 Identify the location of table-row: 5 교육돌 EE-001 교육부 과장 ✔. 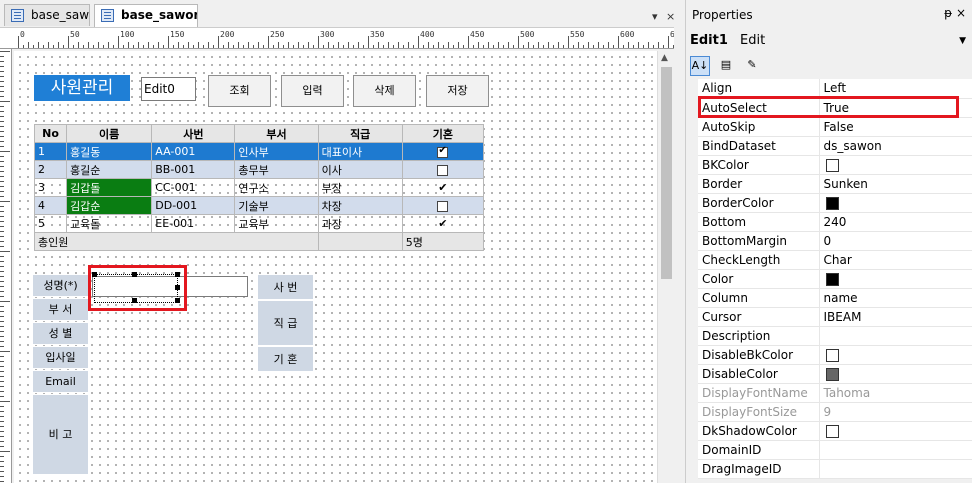
(259, 223).